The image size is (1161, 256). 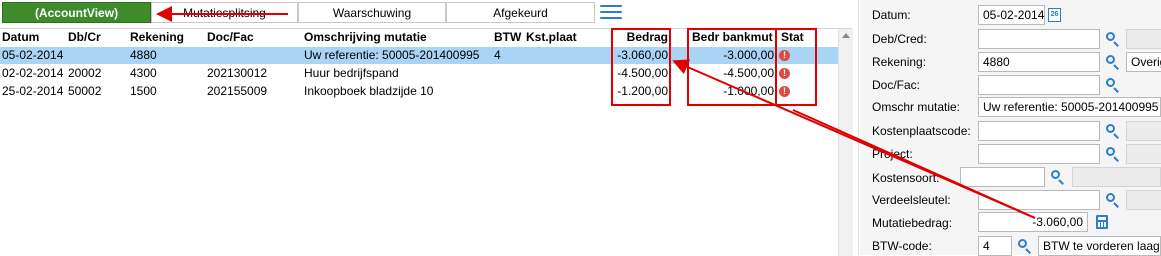 I want to click on label-docfac: Doc/Fac:, so click(x=896, y=85).